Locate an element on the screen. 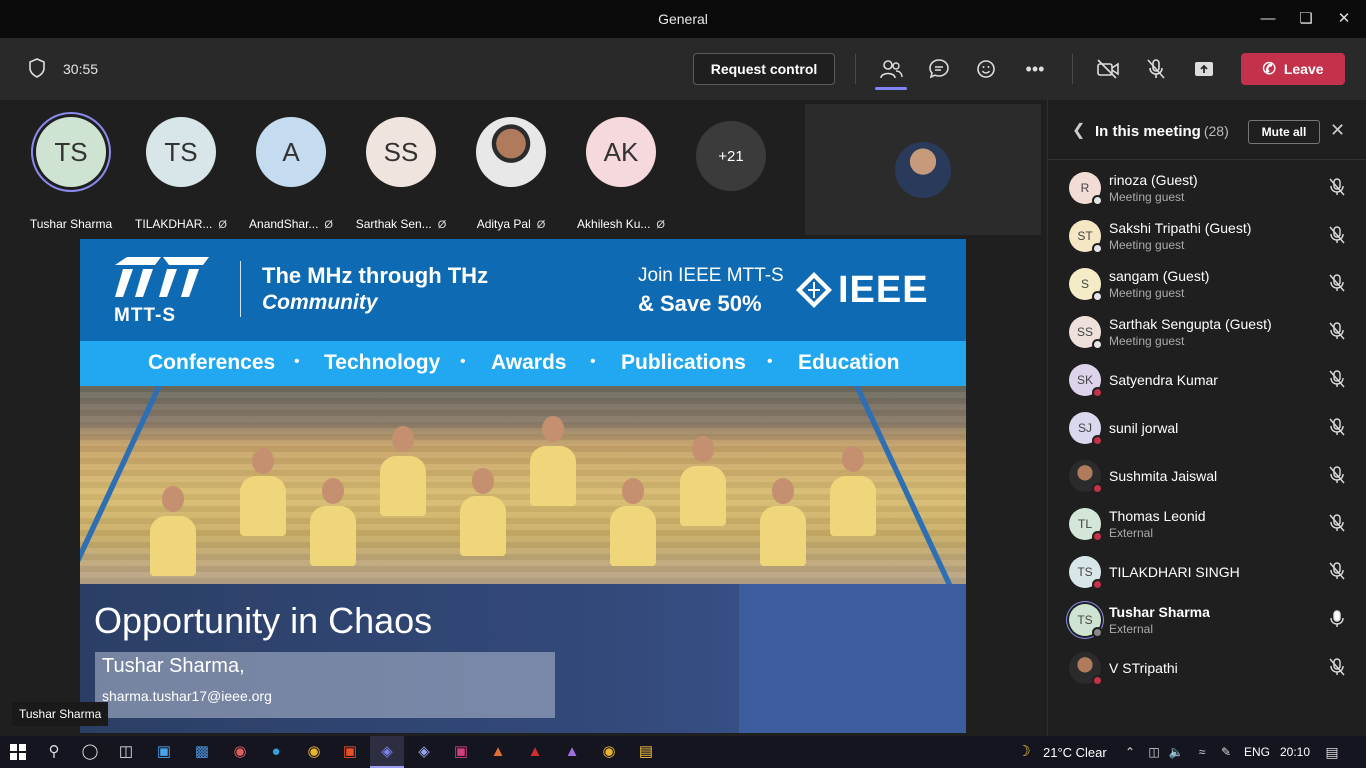 This screenshot has width=1366, height=768. weather-text: 21°C Clear is located at coordinates (1075, 752).